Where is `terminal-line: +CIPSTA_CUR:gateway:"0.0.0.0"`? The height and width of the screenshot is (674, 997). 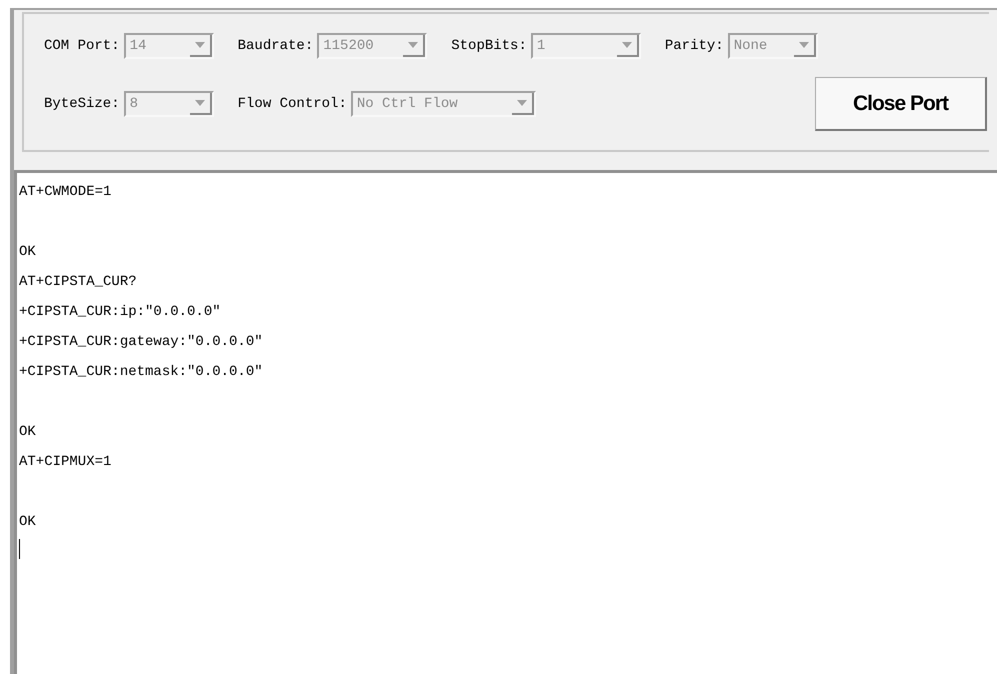 terminal-line: +CIPSTA_CUR:gateway:"0.0.0.0" is located at coordinates (141, 342).